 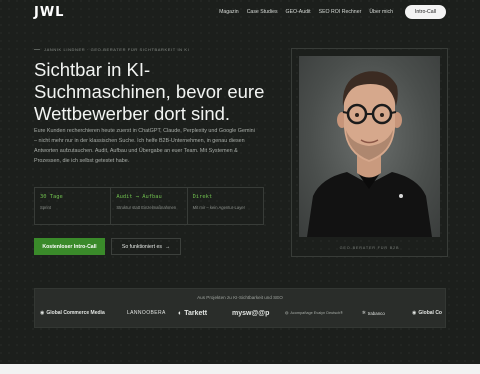 What do you see at coordinates (373, 313) in the screenshot?
I see `client-logo-trabanco: ✲ trabanco` at bounding box center [373, 313].